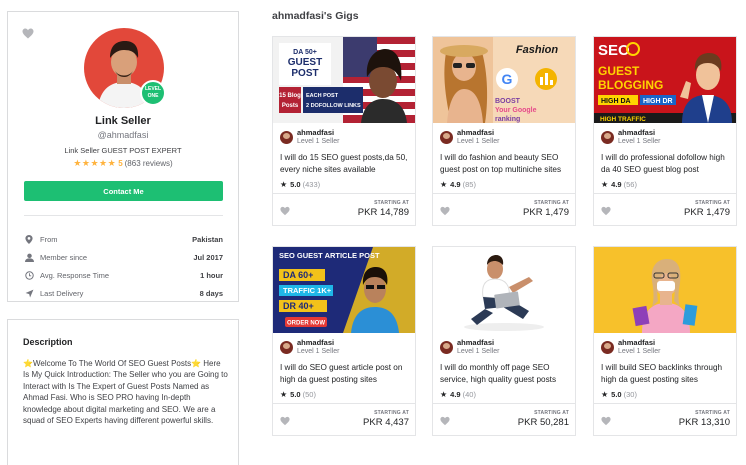 This screenshot has height=465, width=746. Describe the element at coordinates (62, 293) in the screenshot. I see `stat-label: Last Delivery` at that location.